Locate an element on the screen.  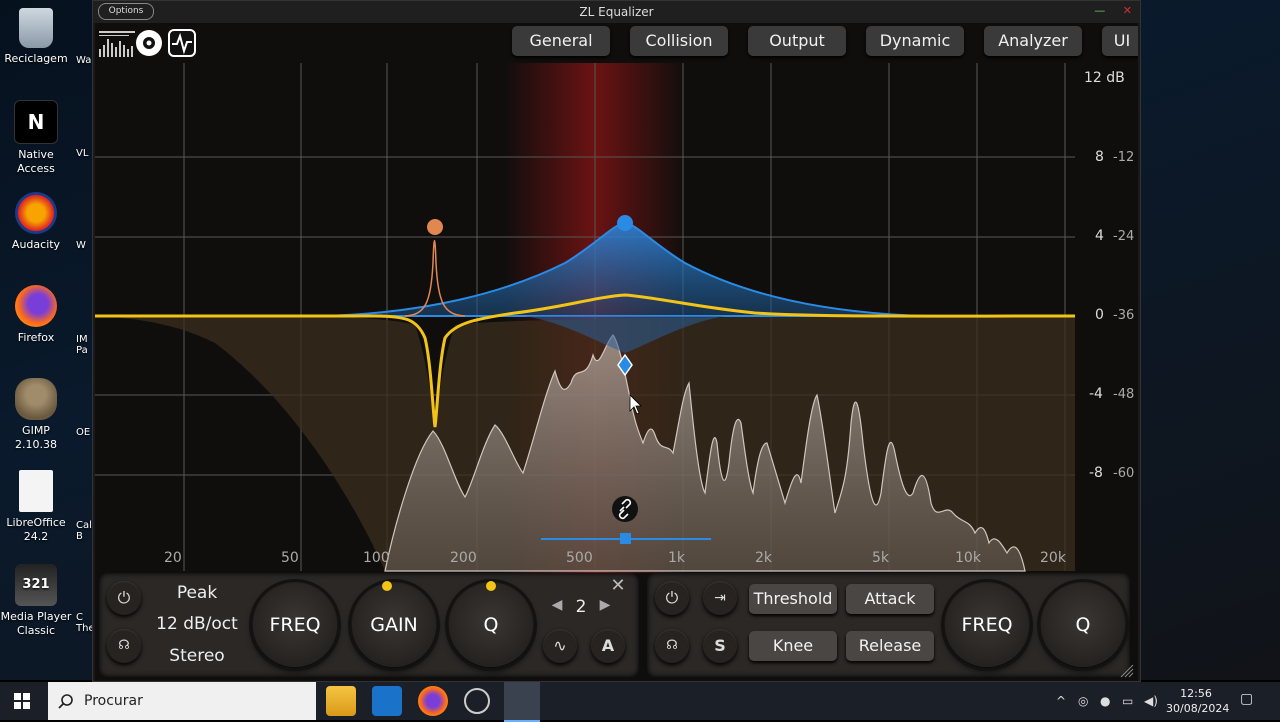
desktop-icon-label: Media Player Classic is located at coordinates (36, 623).